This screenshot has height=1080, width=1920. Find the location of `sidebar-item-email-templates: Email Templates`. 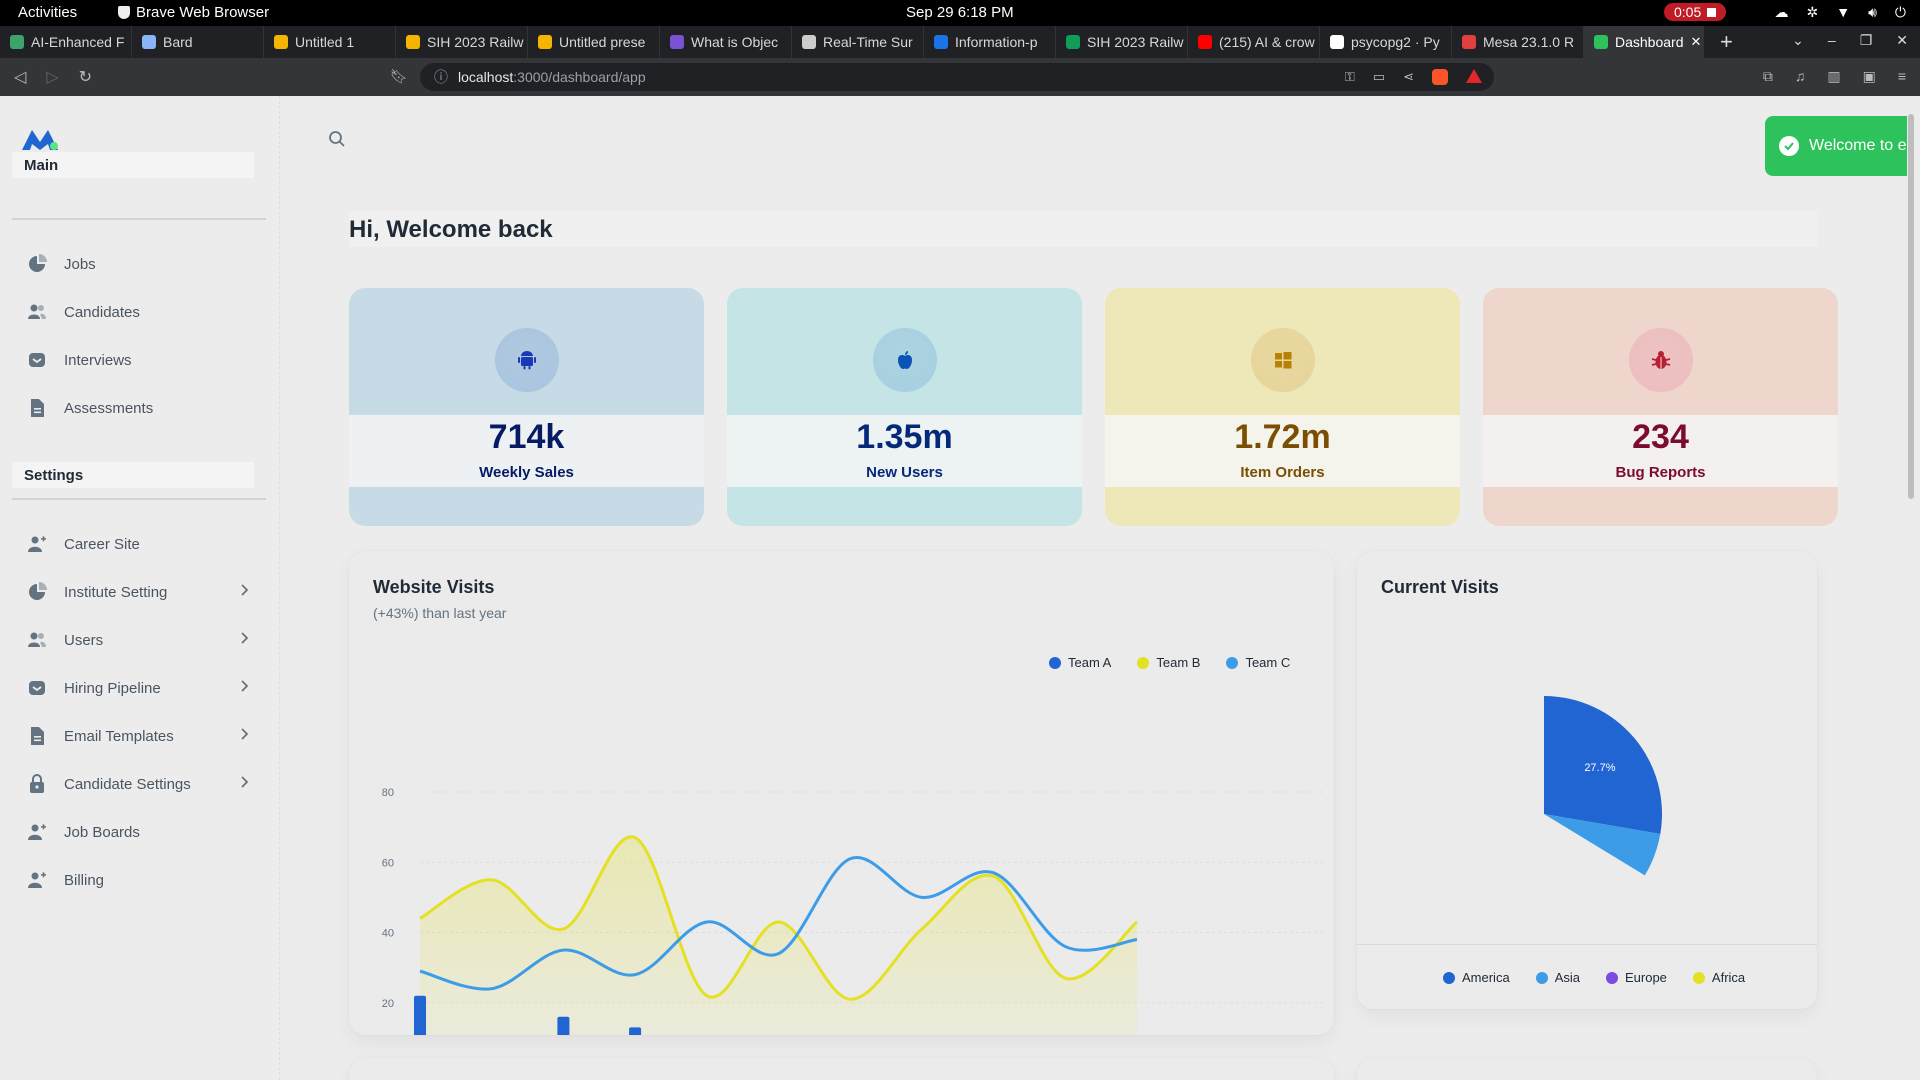

sidebar-item-email-templates: Email Templates is located at coordinates (139, 736).